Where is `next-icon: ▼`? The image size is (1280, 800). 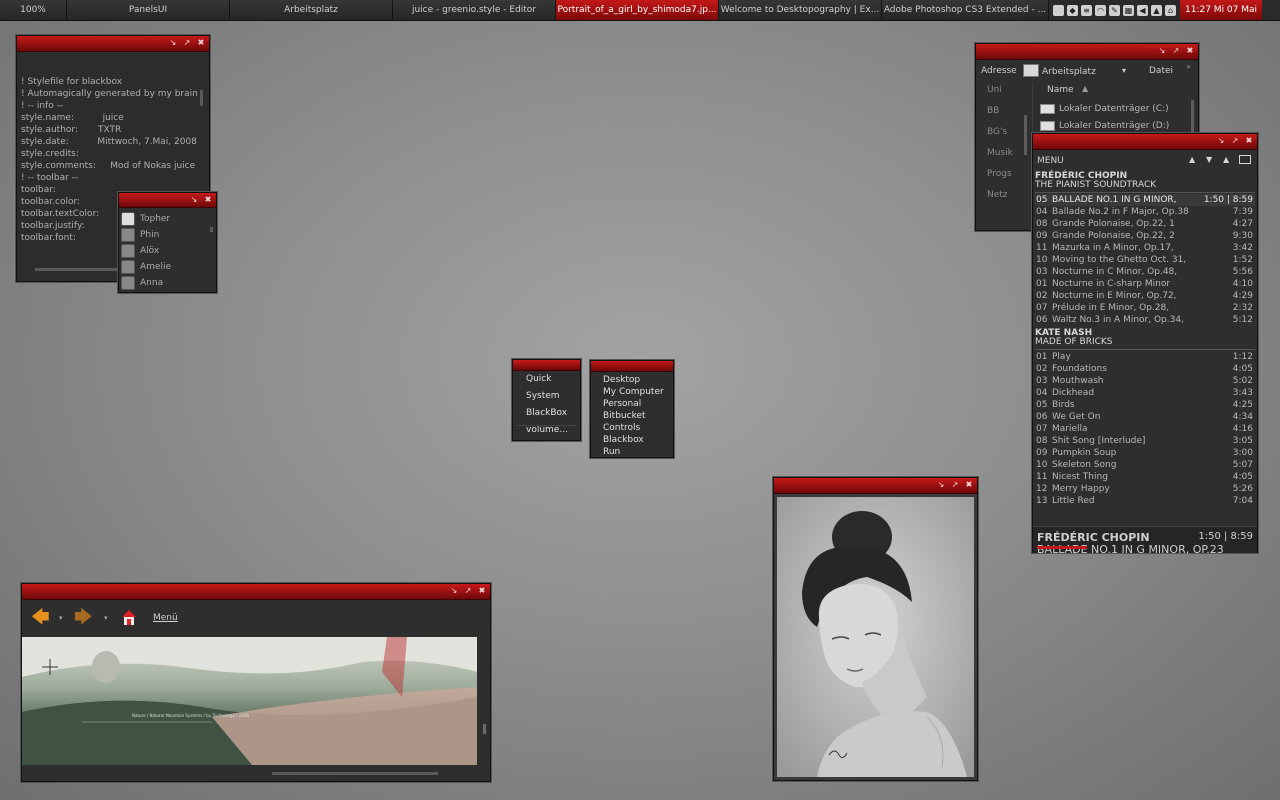 next-icon: ▼ is located at coordinates (1209, 159).